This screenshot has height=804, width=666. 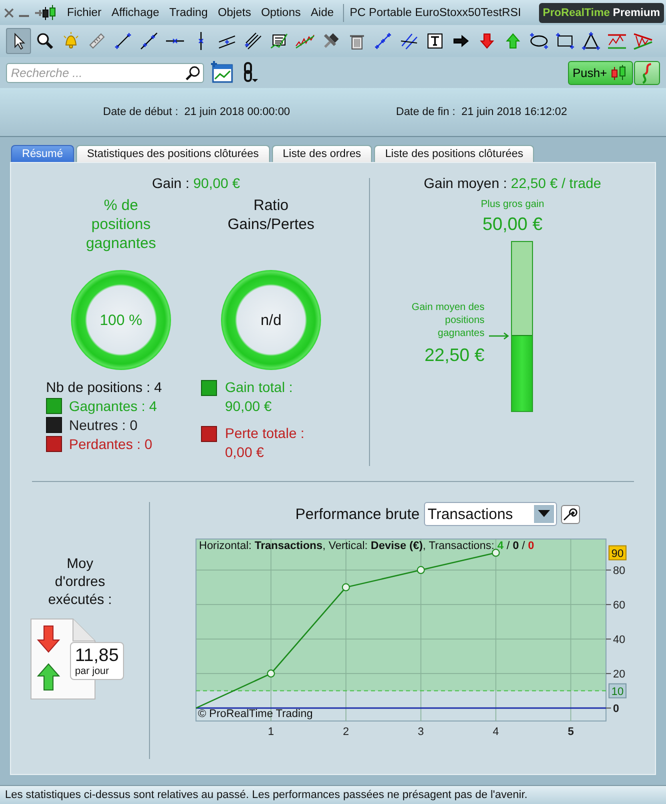 I want to click on grid-lines-icon, so click(x=278, y=41).